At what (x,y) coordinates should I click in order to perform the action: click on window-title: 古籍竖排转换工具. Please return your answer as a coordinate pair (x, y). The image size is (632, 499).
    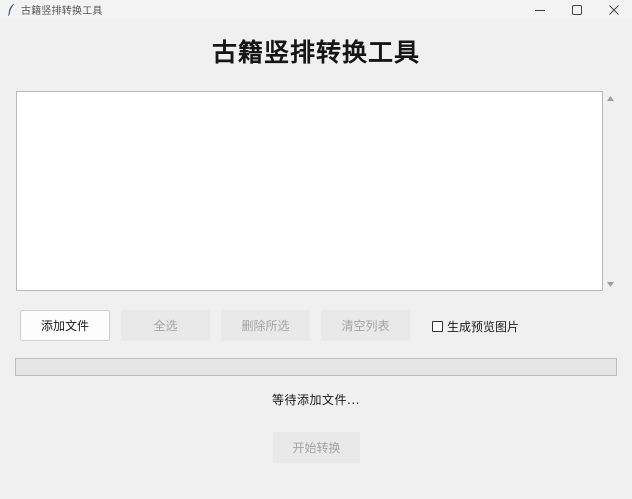
    Looking at the image, I should click on (62, 11).